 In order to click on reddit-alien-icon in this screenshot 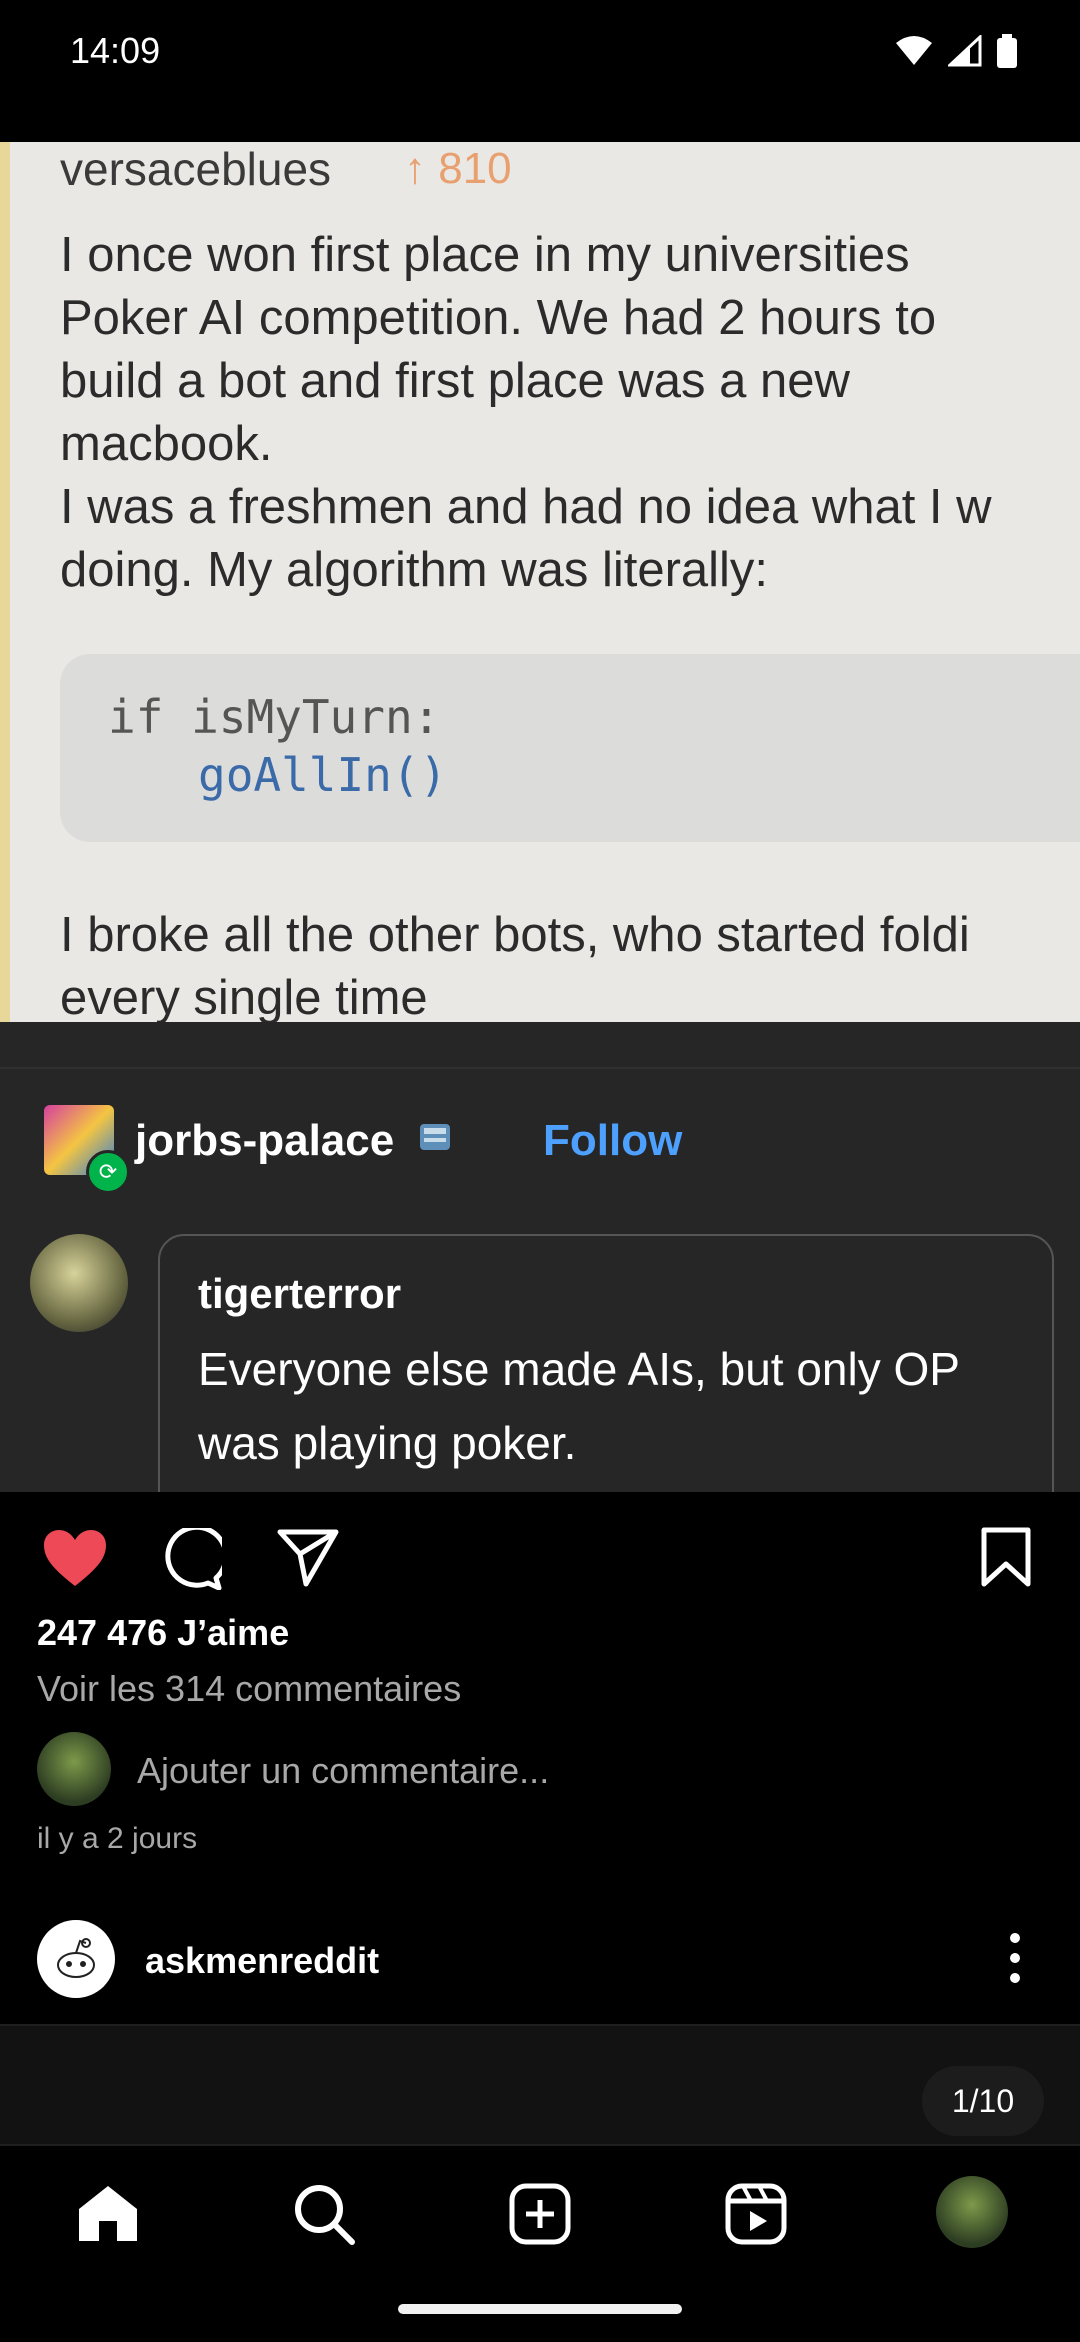, I will do `click(76, 1958)`.